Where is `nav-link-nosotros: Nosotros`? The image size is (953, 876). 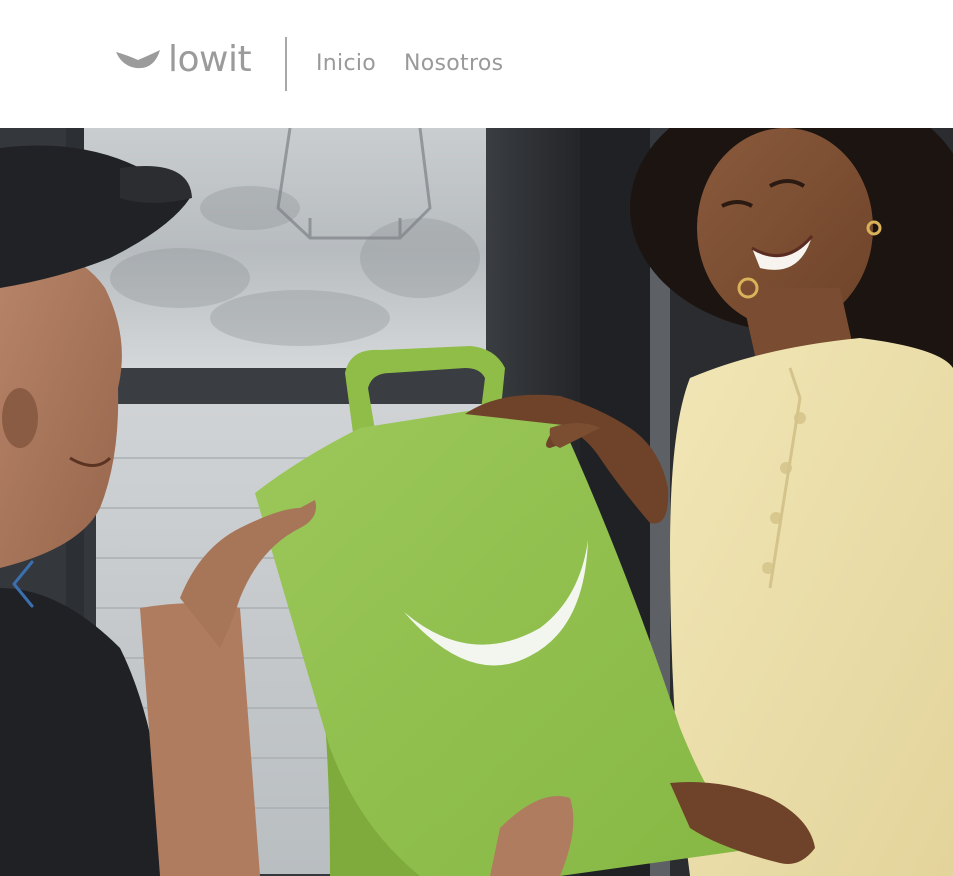
nav-link-nosotros: Nosotros is located at coordinates (453, 64).